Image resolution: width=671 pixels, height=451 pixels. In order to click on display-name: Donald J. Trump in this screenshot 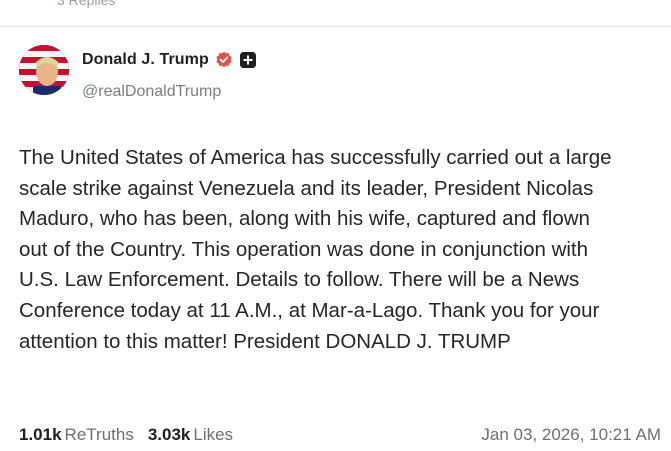, I will do `click(145, 60)`.